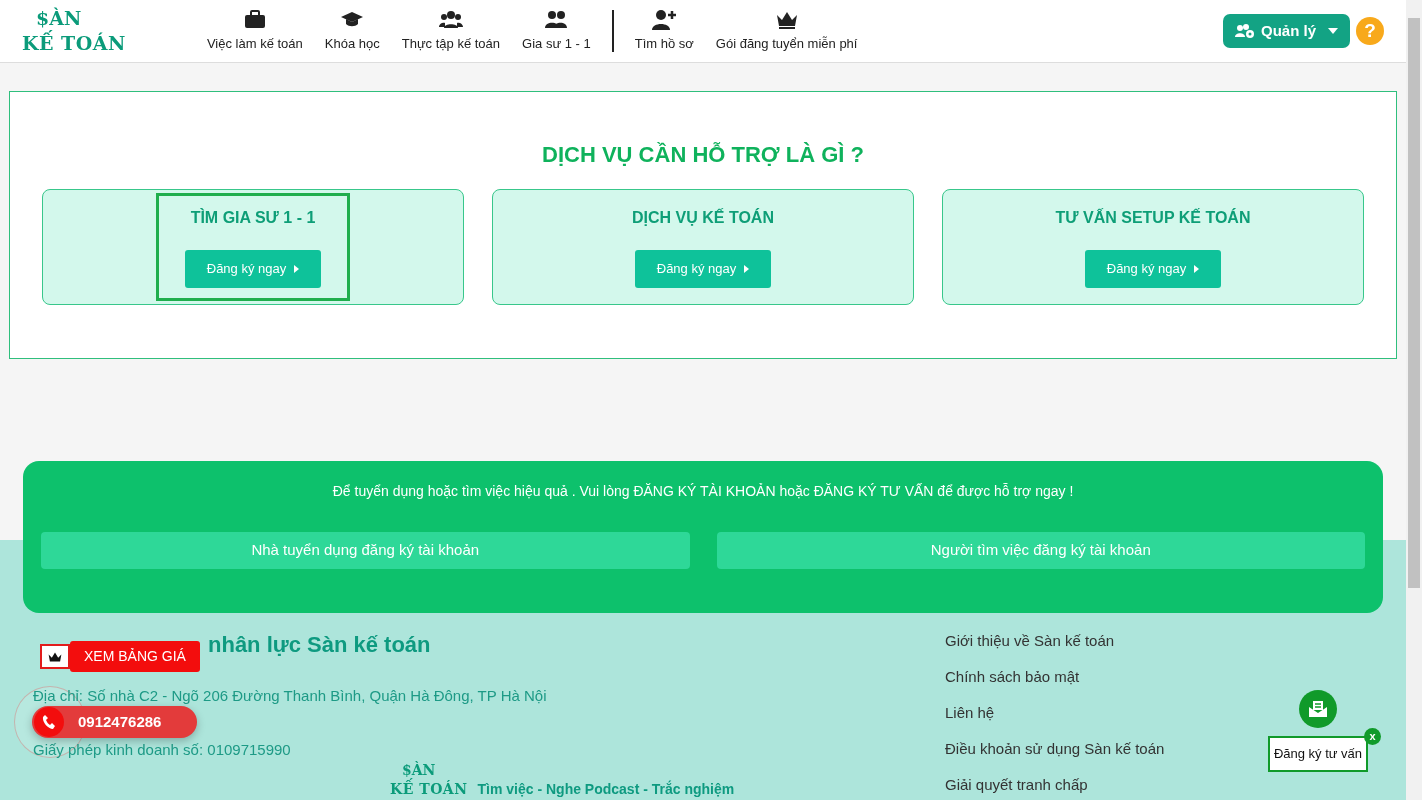 The image size is (1422, 800). I want to click on nav-link: Gia sư 1 - 1, so click(556, 31).